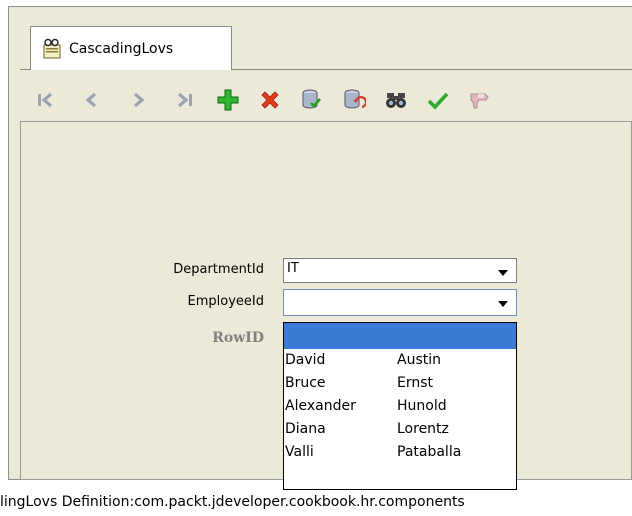 The image size is (632, 516). I want to click on department-id-label: DepartmentId, so click(218, 269).